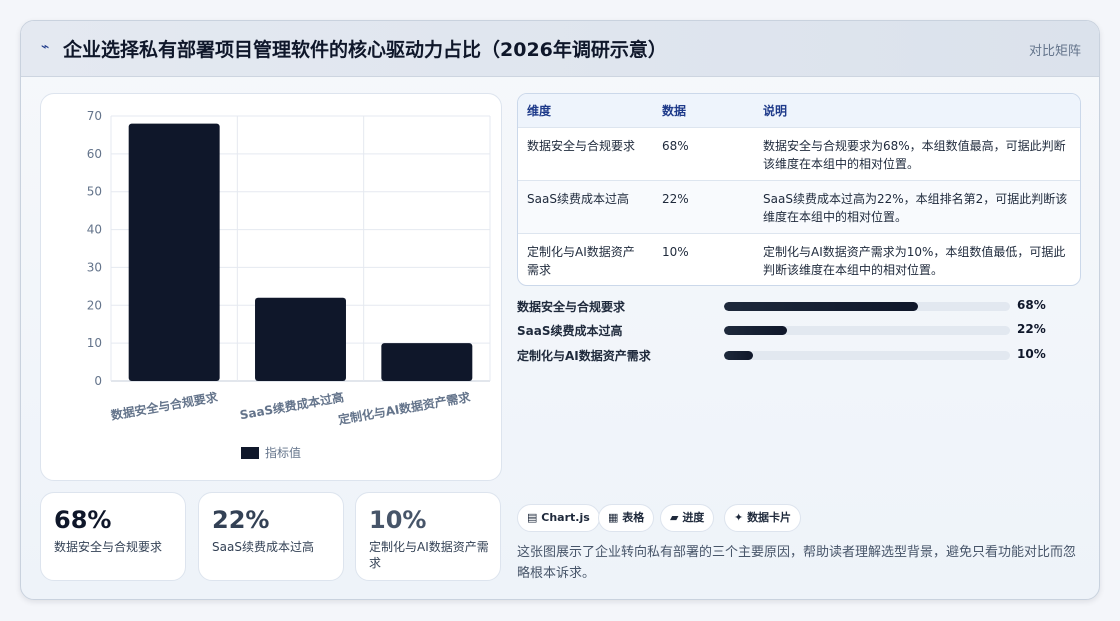 The image size is (1120, 621). What do you see at coordinates (769, 517) in the screenshot?
I see `chip-label: 数据卡片` at bounding box center [769, 517].